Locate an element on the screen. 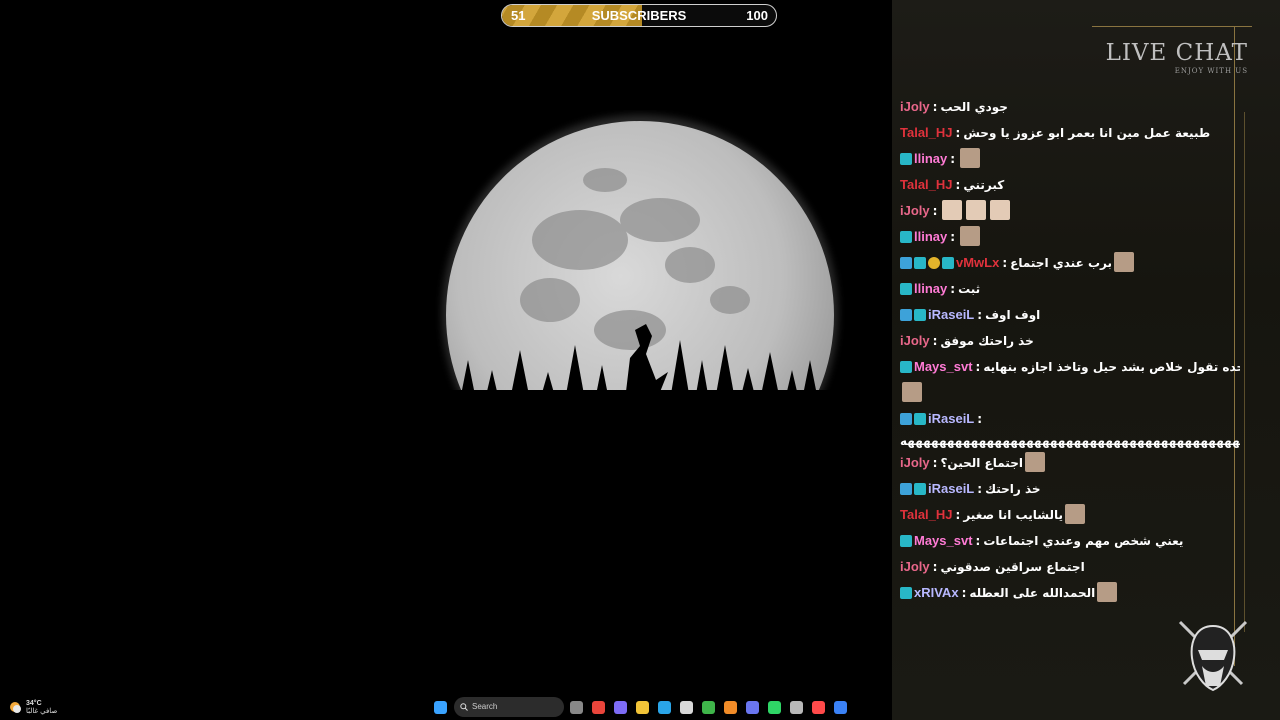 The image size is (1280, 720). chat-message is located at coordinates (1070, 393).